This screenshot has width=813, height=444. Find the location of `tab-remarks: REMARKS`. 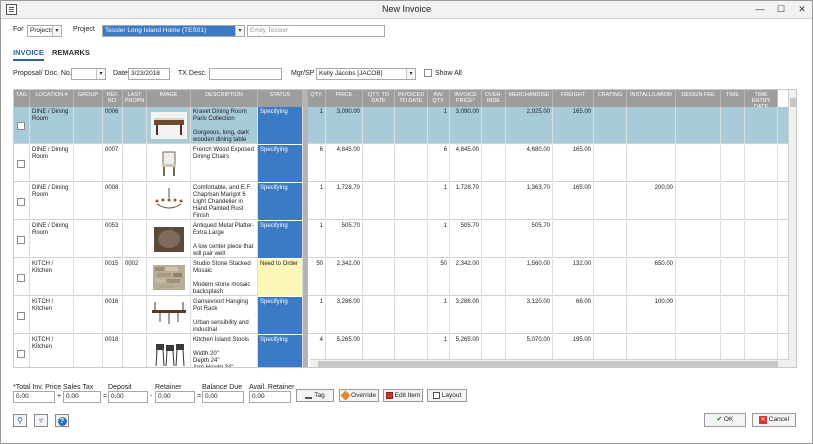

tab-remarks: REMARKS is located at coordinates (71, 52).